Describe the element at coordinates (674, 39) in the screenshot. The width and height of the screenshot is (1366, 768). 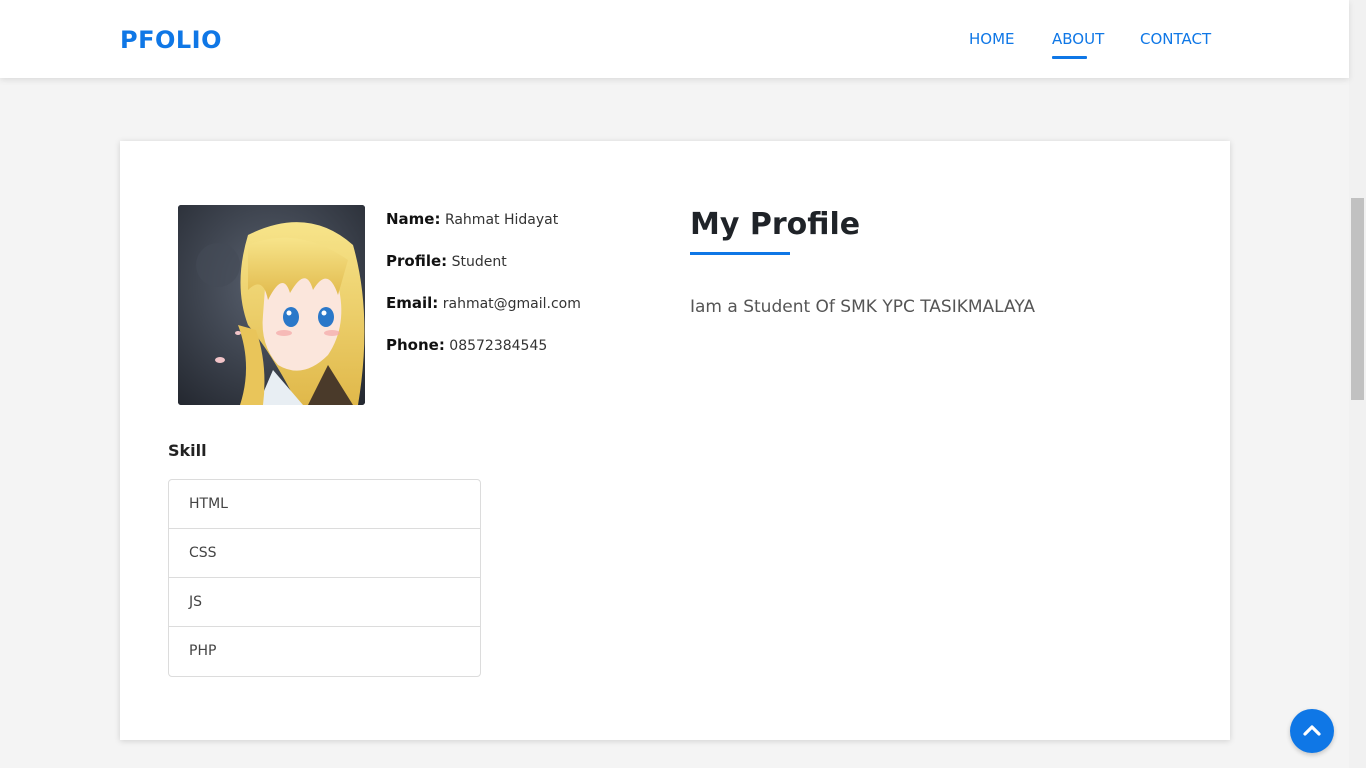
I see `navbar: PFOLIO HOME ABOUT CONTACT` at that location.